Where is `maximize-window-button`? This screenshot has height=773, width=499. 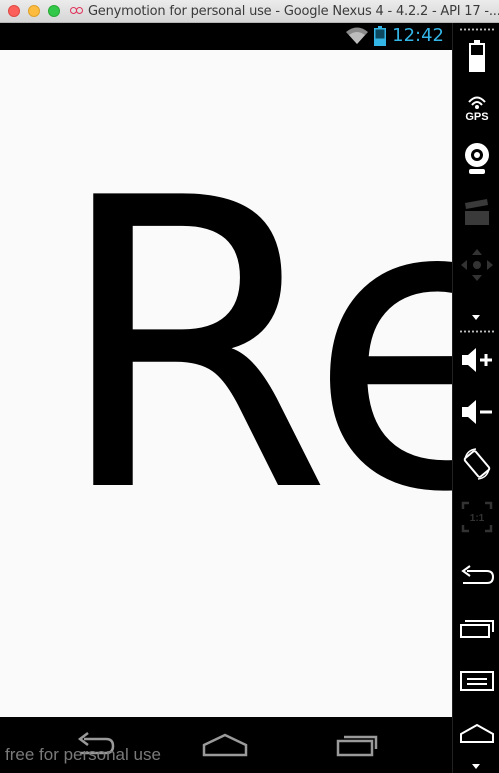 maximize-window-button is located at coordinates (54, 11).